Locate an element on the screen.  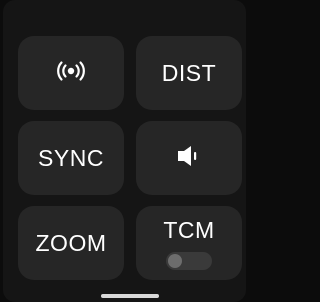
broadcast-tile is located at coordinates (71, 73).